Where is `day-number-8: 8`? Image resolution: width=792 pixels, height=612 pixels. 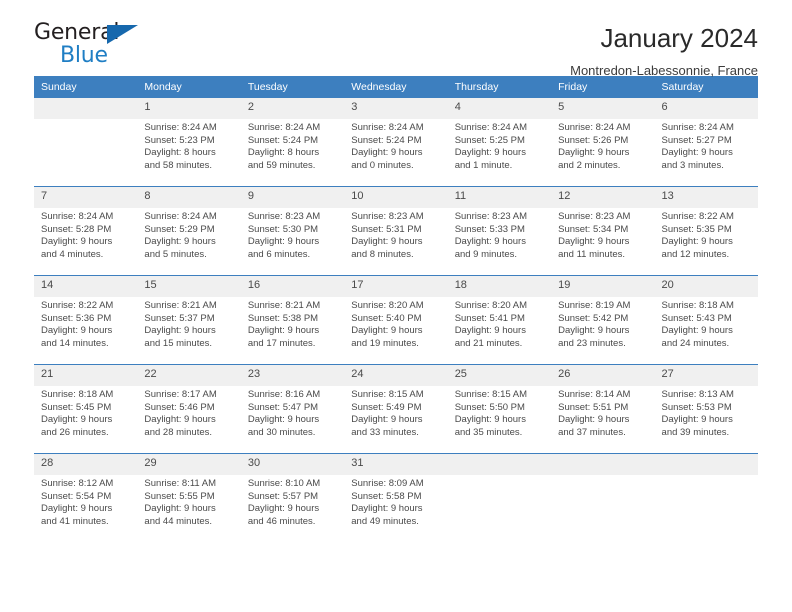 day-number-8: 8 is located at coordinates (189, 197).